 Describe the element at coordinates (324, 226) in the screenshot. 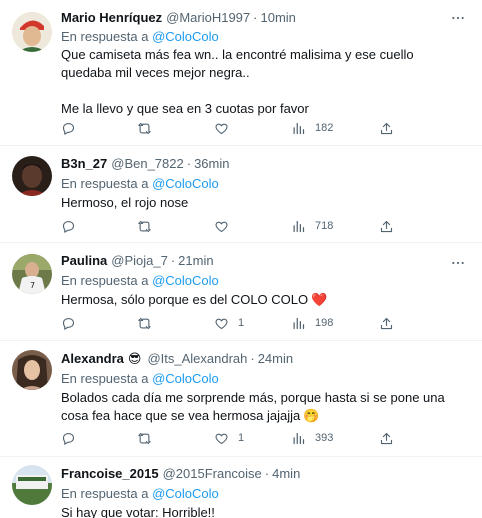

I see `views-count: 718` at that location.